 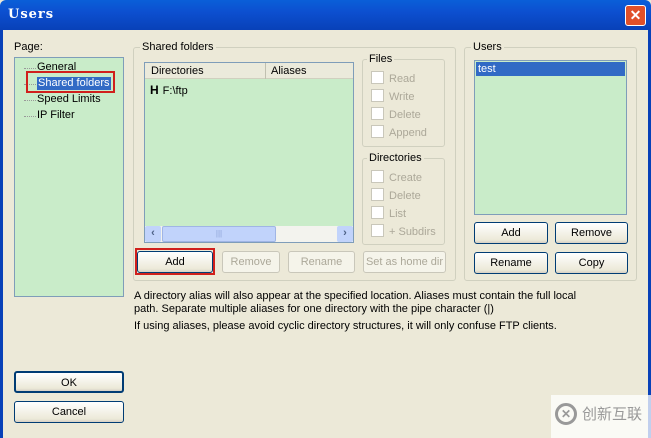 I want to click on users-title: Users, so click(x=487, y=47).